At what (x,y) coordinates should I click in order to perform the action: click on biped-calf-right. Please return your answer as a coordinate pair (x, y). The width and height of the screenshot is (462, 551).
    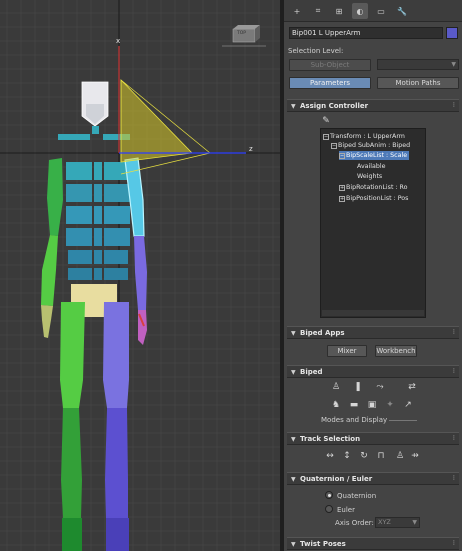
    Looking at the image, I should click on (71, 463).